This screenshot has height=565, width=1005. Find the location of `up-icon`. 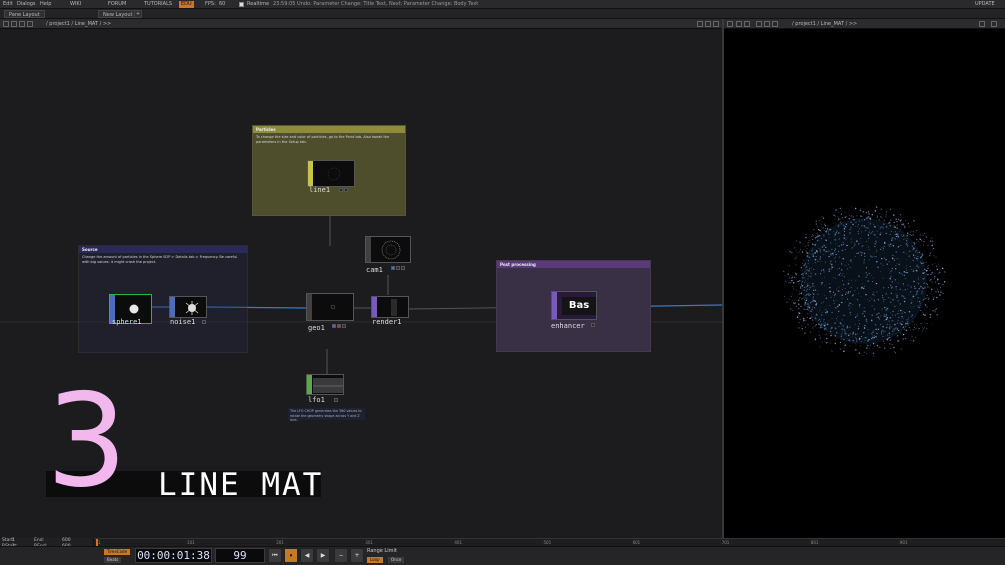

up-icon is located at coordinates (30, 24).